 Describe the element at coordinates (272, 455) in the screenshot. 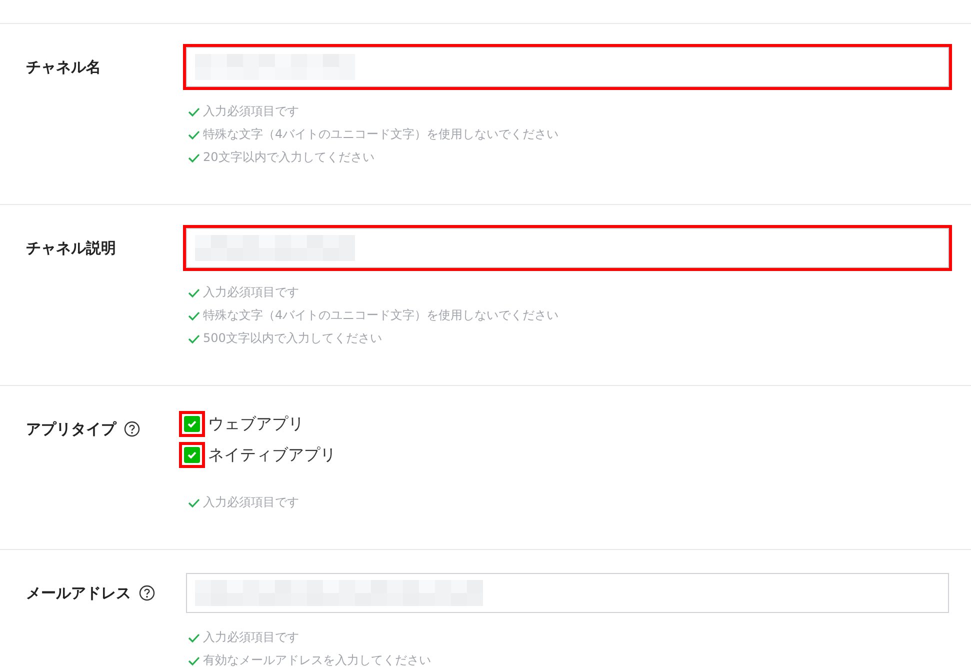

I see `checkbox-label: ネイティブアプリ` at that location.